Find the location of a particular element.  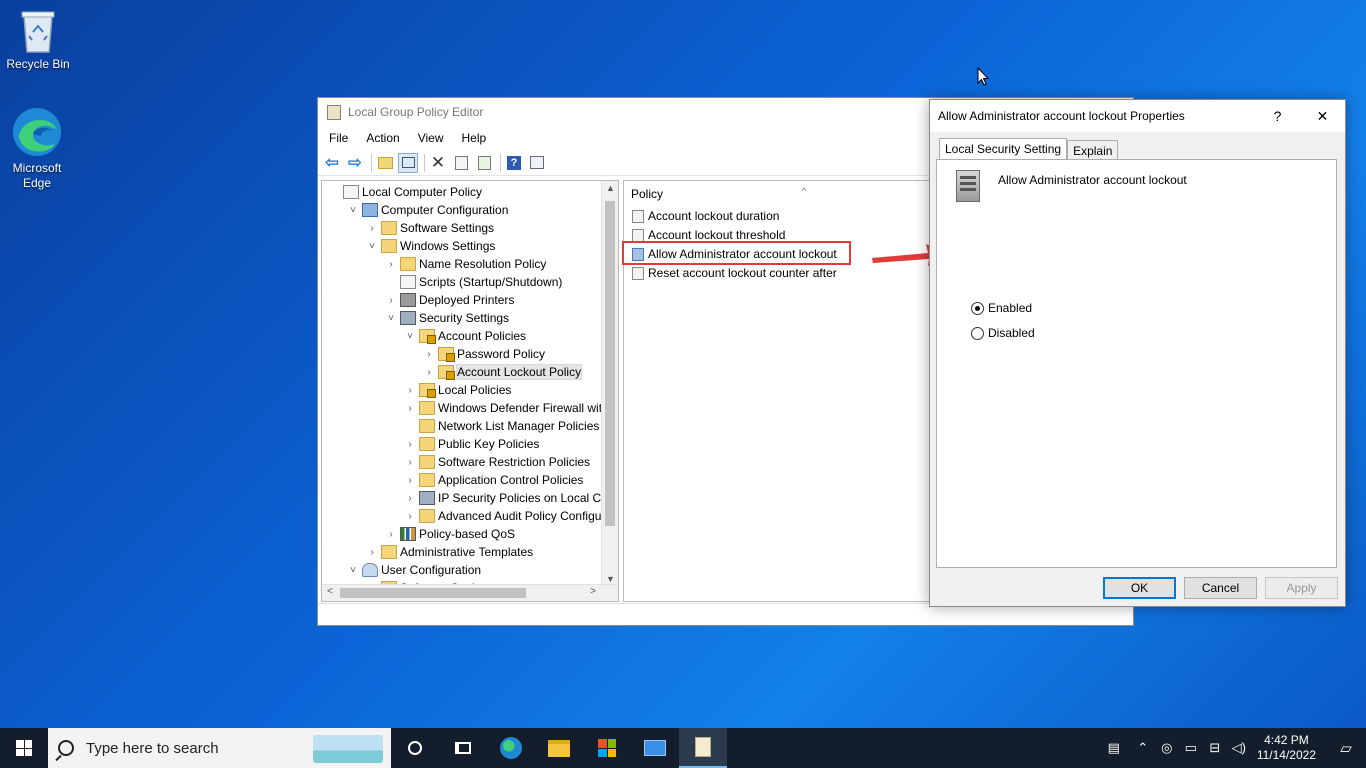

close-button: ✕ is located at coordinates (1322, 116).